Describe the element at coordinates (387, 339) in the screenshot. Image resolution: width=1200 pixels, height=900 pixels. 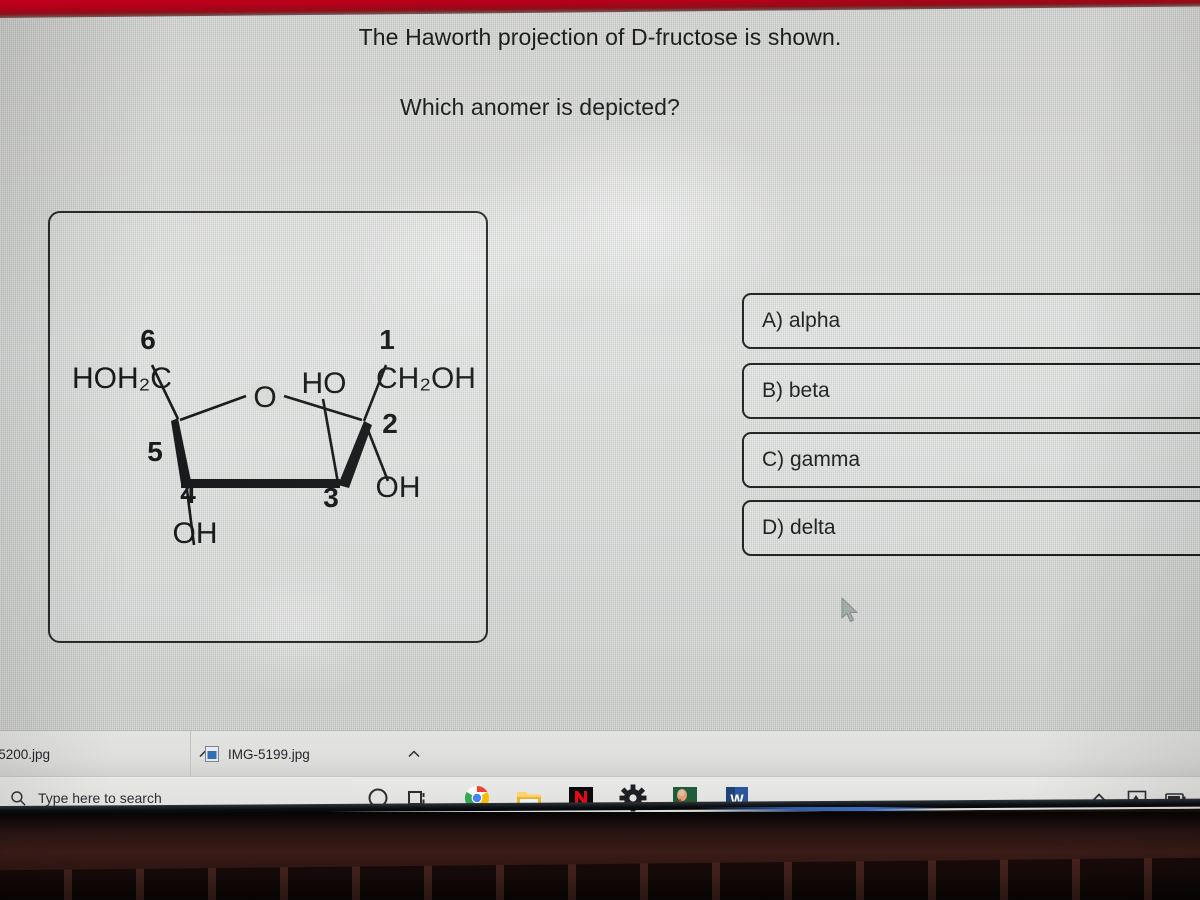
I see `label-c1-number: 1` at that location.